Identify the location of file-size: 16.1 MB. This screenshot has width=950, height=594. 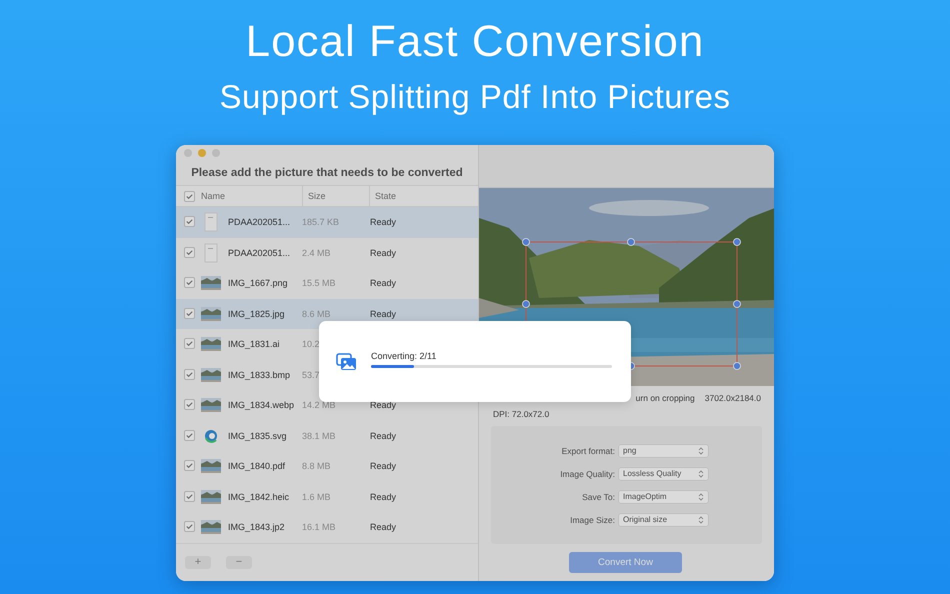
(319, 527).